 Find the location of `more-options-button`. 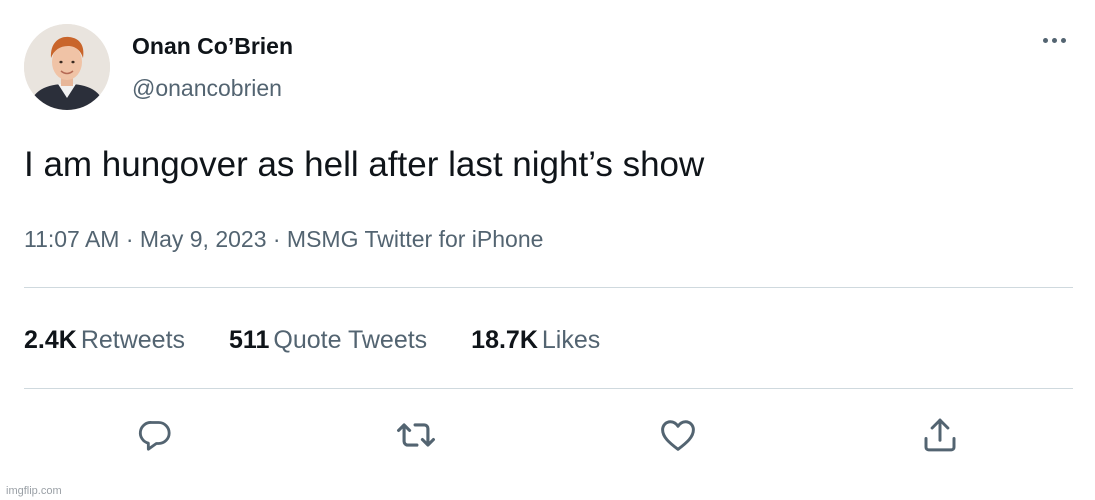

more-options-button is located at coordinates (1054, 40).